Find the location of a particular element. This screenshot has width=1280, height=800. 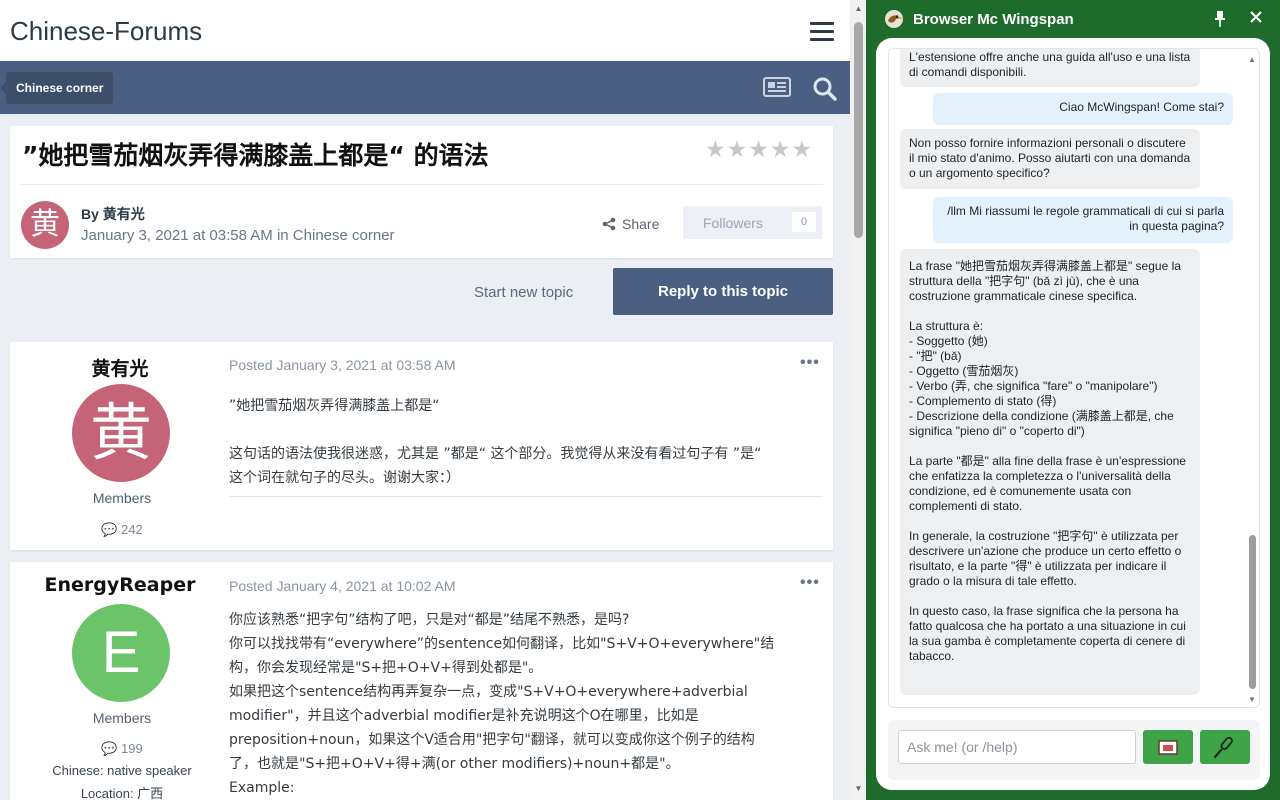

chat-input-row is located at coordinates (1074, 750).